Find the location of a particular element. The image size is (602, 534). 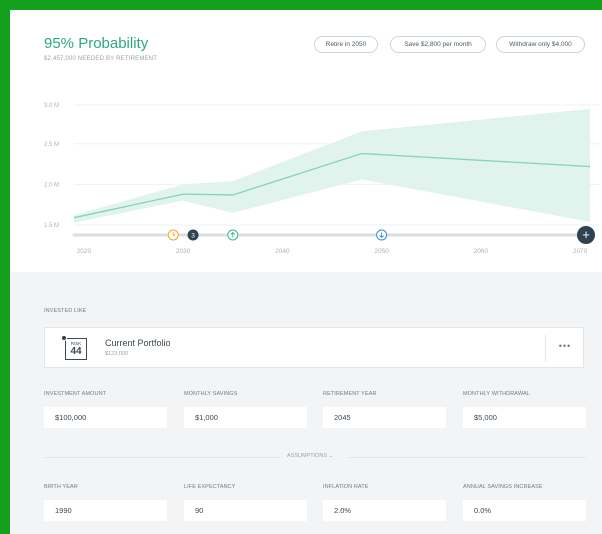

more-options-icon: ••• is located at coordinates (565, 348).